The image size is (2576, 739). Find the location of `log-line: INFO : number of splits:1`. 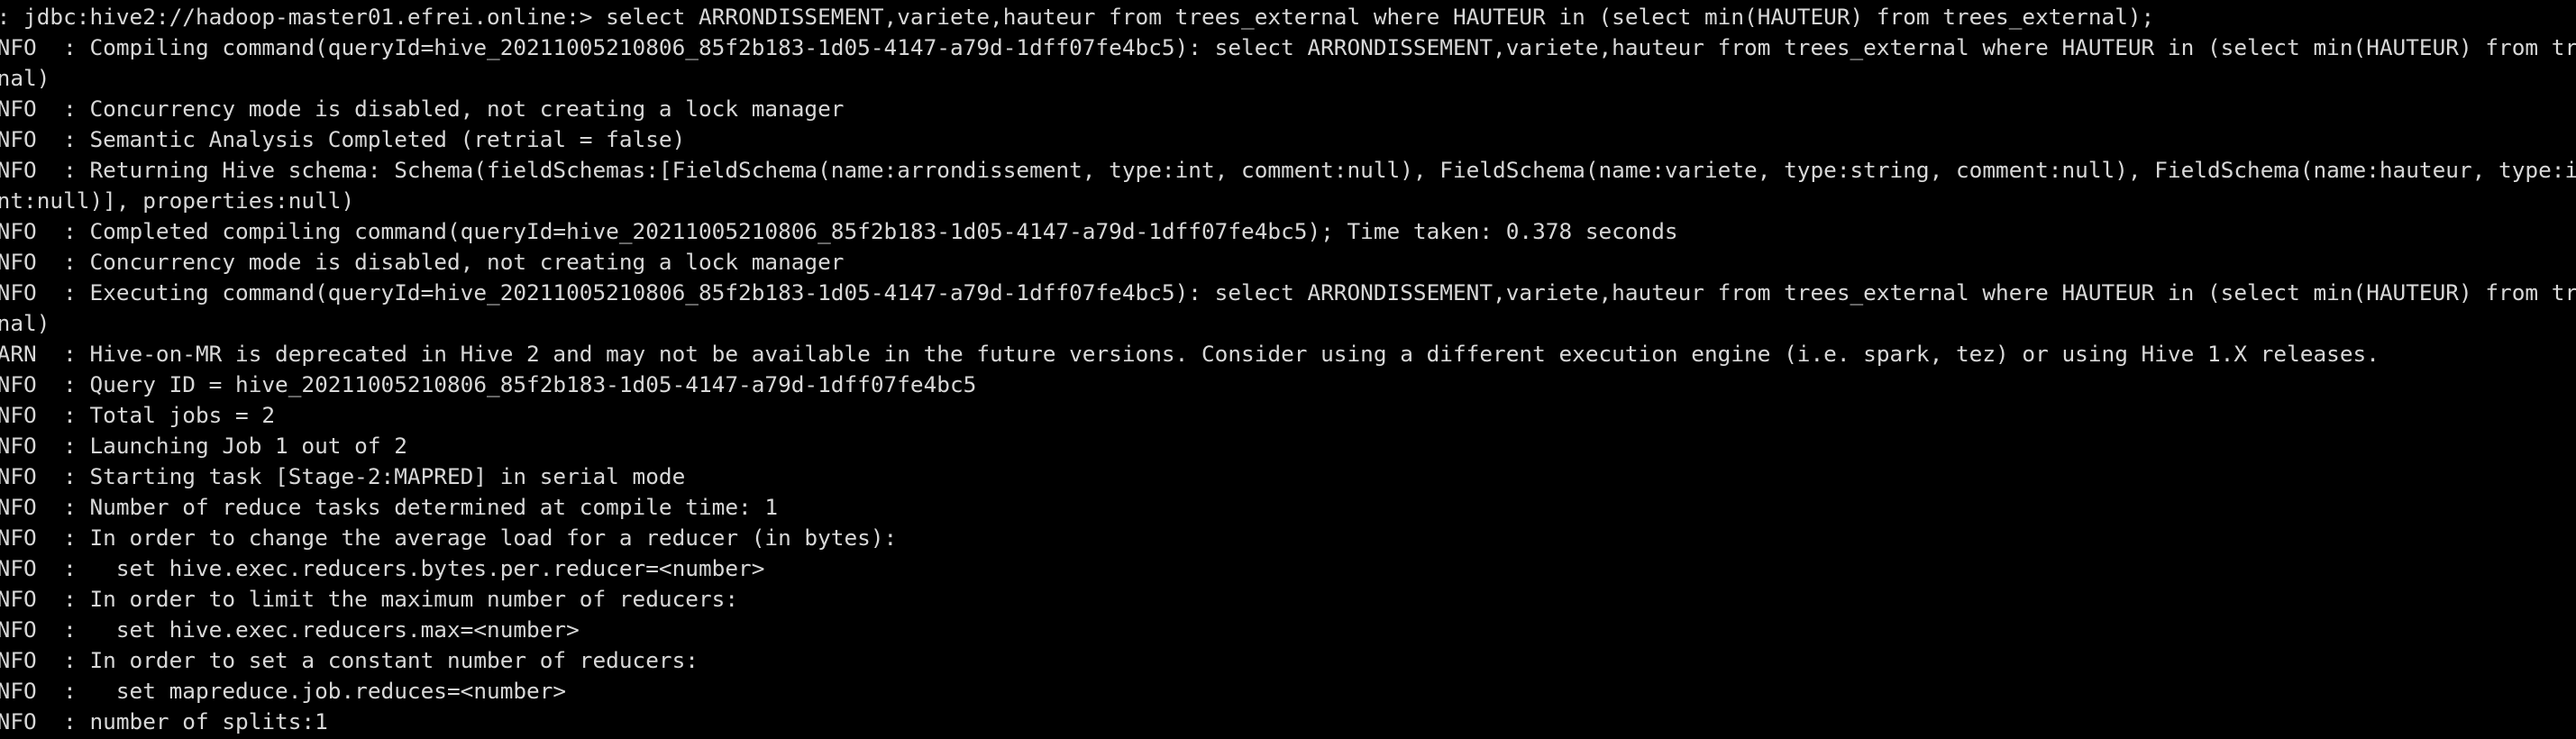

log-line: INFO : number of splits:1 is located at coordinates (164, 721).